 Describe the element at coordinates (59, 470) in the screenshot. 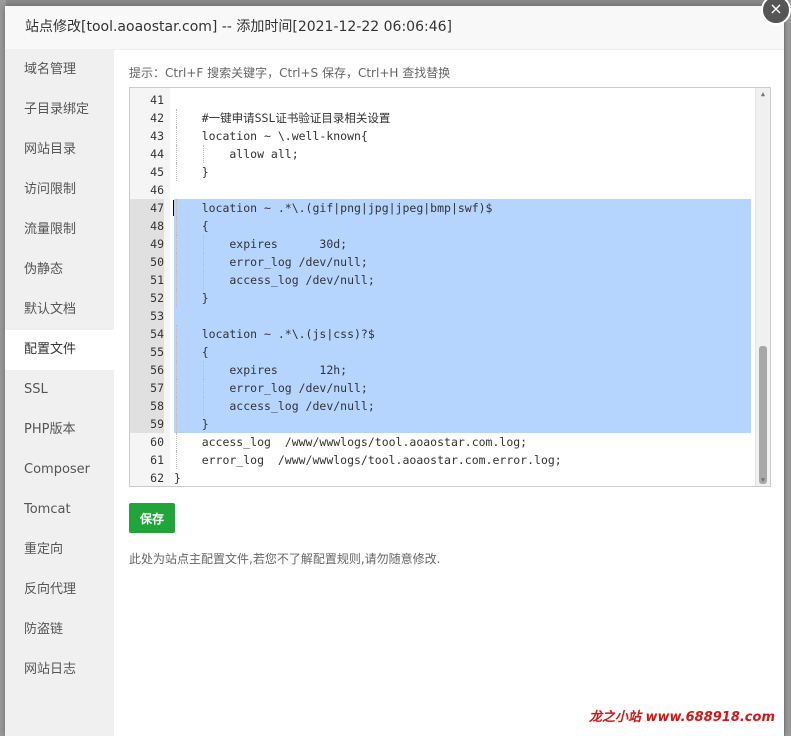

I see `sidebar-item-composer: Composer` at that location.